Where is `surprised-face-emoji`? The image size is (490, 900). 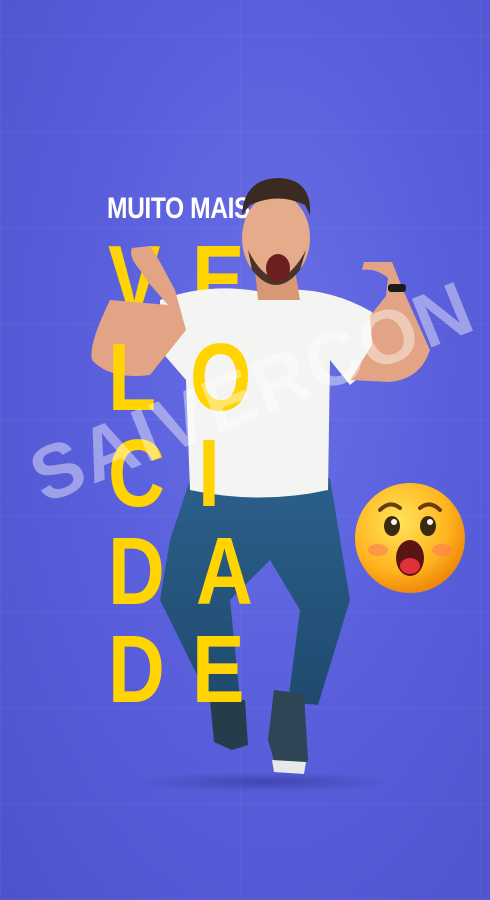
surprised-face-emoji is located at coordinates (410, 538).